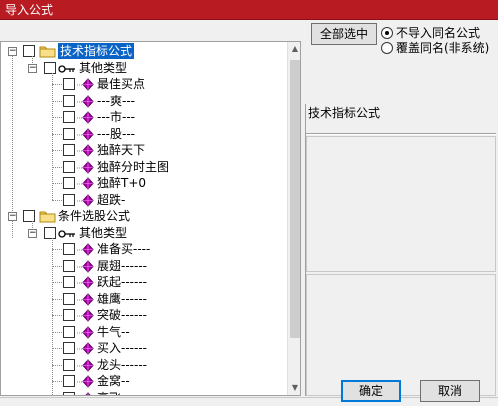 The image size is (498, 406). What do you see at coordinates (144, 365) in the screenshot?
I see `tree-item-screening: 龙头------` at bounding box center [144, 365].